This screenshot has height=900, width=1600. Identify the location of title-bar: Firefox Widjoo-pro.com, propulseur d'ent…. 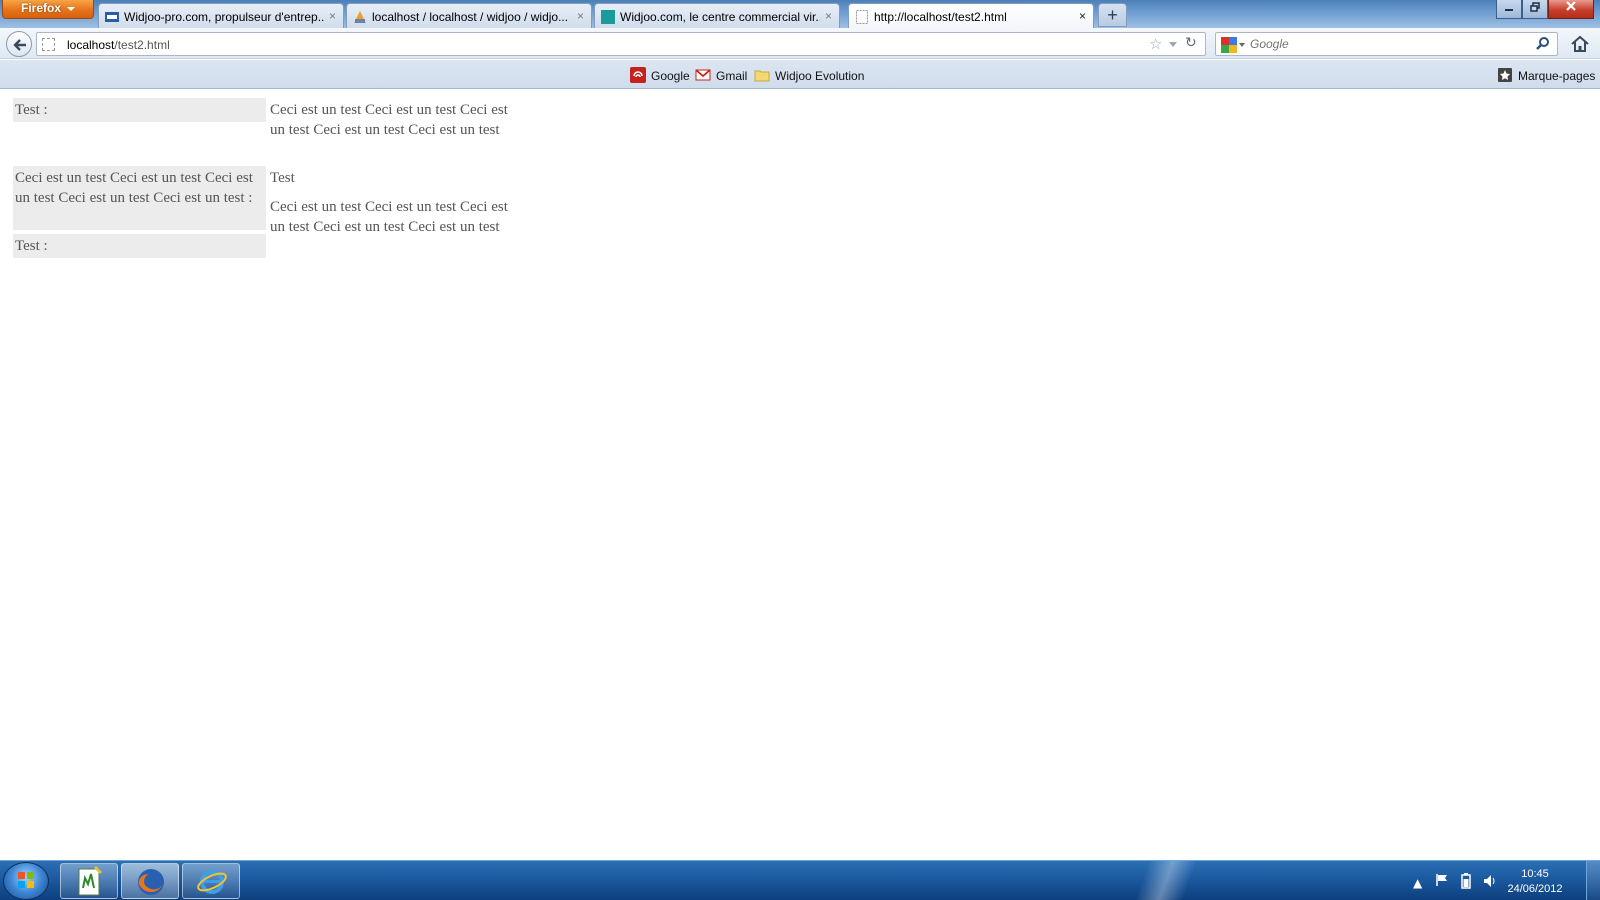
(800, 14).